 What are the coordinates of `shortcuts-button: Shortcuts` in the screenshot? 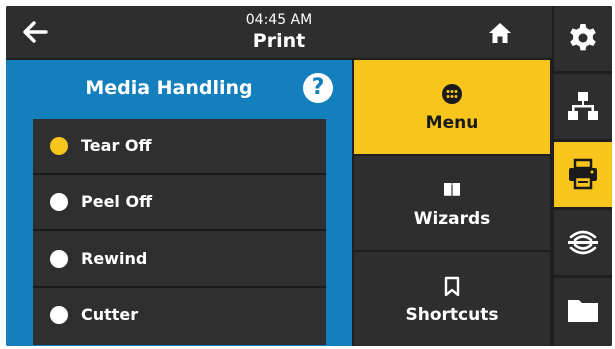 It's located at (452, 299).